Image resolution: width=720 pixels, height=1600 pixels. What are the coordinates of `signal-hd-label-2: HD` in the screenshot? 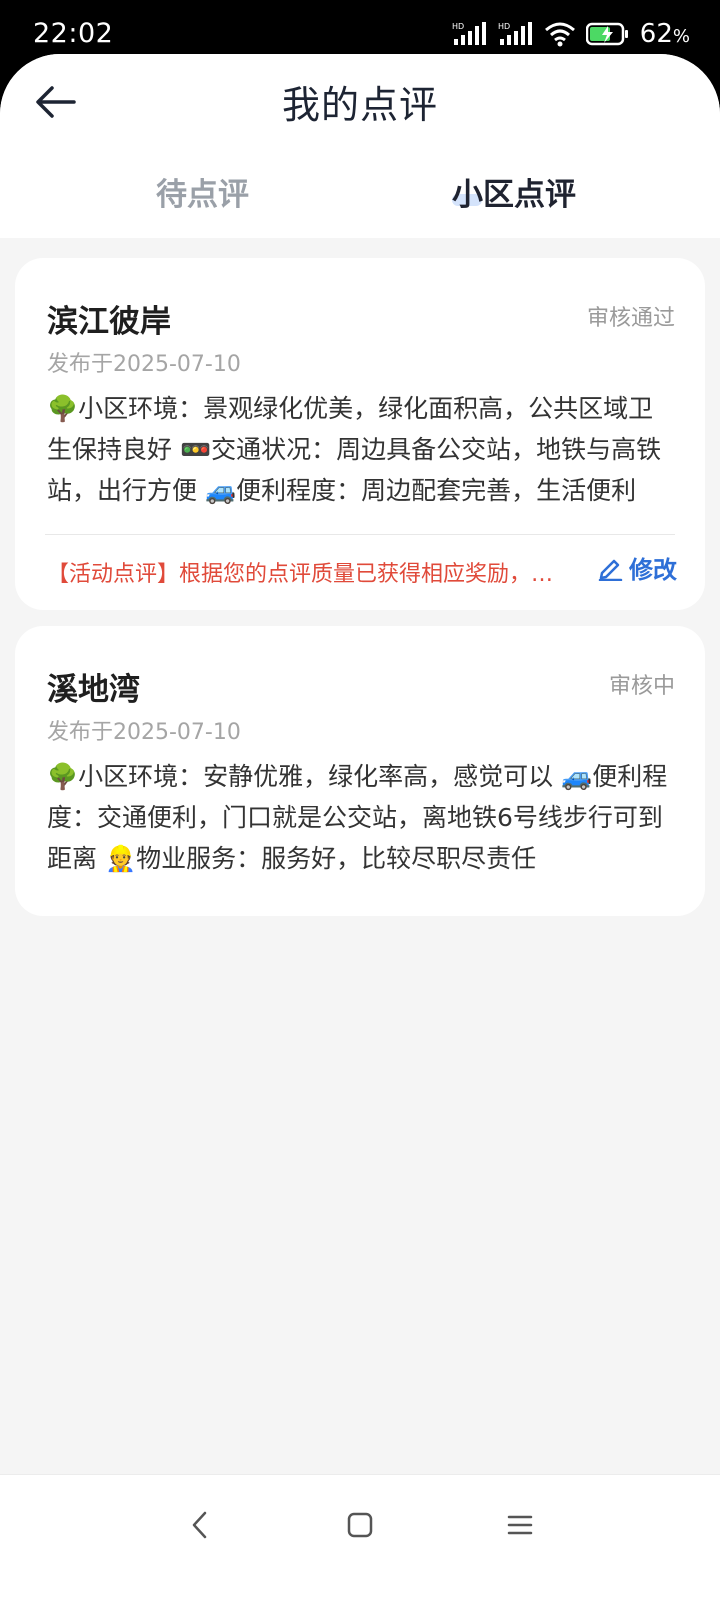 It's located at (504, 26).